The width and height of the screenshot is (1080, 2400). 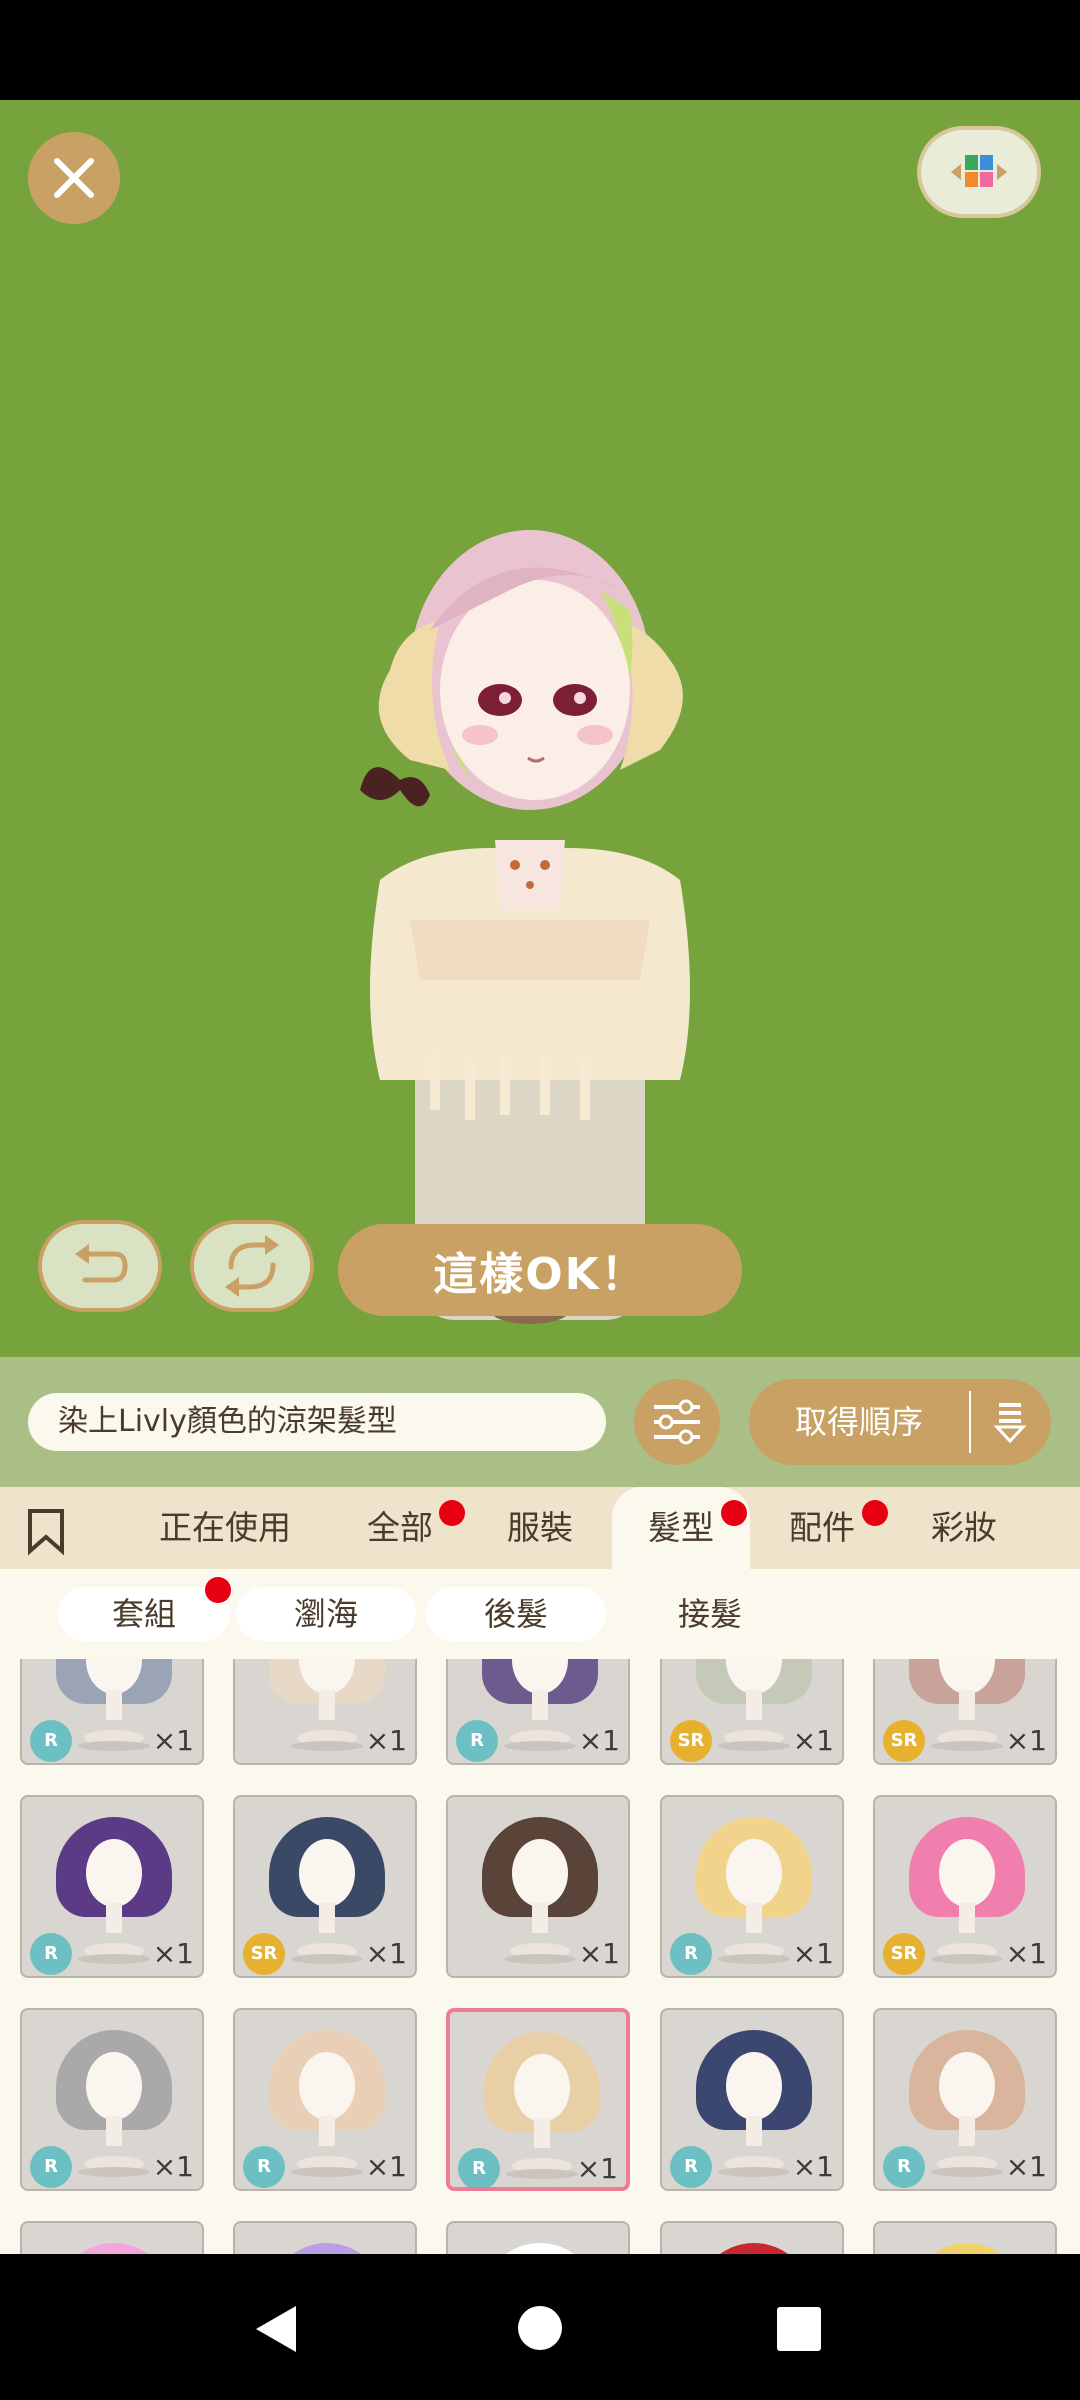 What do you see at coordinates (964, 1528) in the screenshot?
I see `tab-makeup: 彩妝` at bounding box center [964, 1528].